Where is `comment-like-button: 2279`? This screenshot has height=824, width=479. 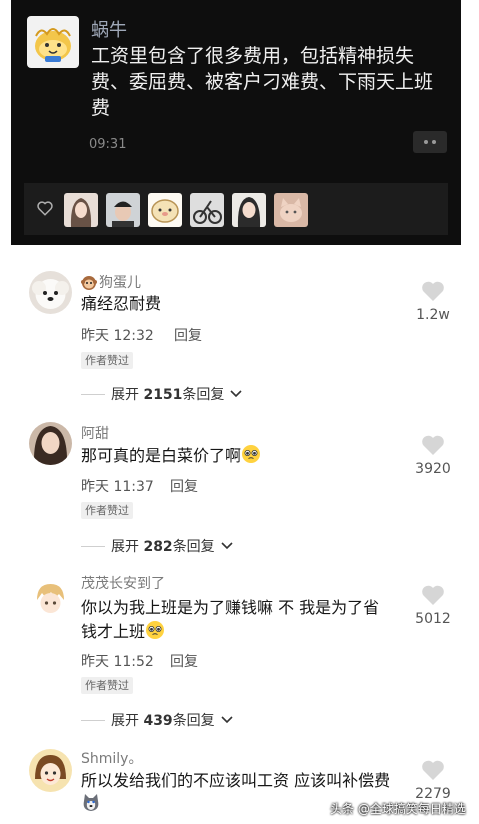
comment-like-button: 2279 is located at coordinates (433, 780).